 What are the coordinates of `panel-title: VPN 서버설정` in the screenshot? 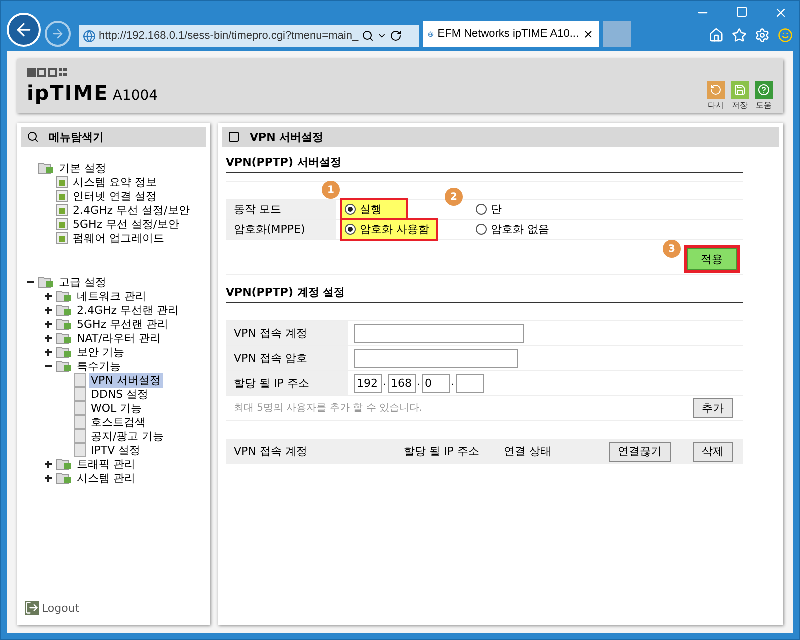 It's located at (287, 137).